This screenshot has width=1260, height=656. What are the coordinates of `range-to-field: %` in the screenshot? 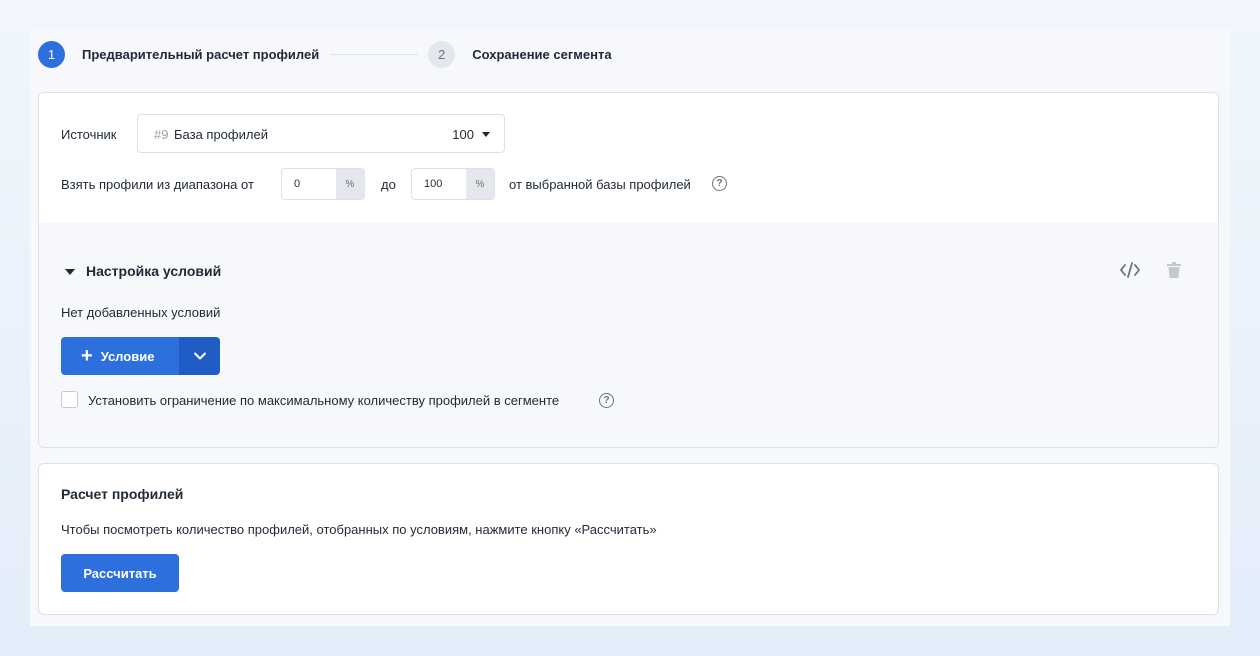 It's located at (453, 184).